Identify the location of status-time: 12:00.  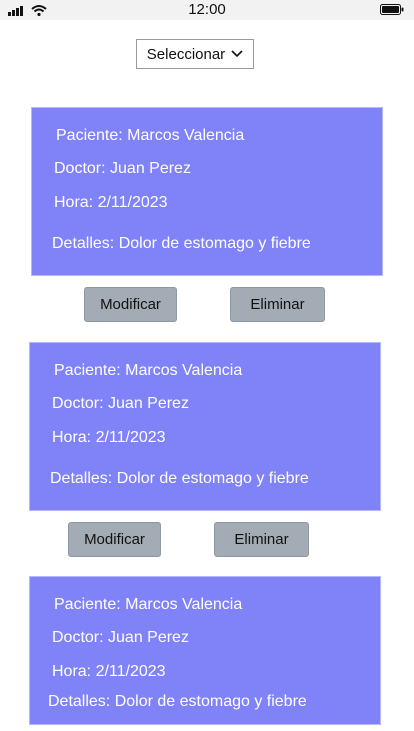
(207, 9).